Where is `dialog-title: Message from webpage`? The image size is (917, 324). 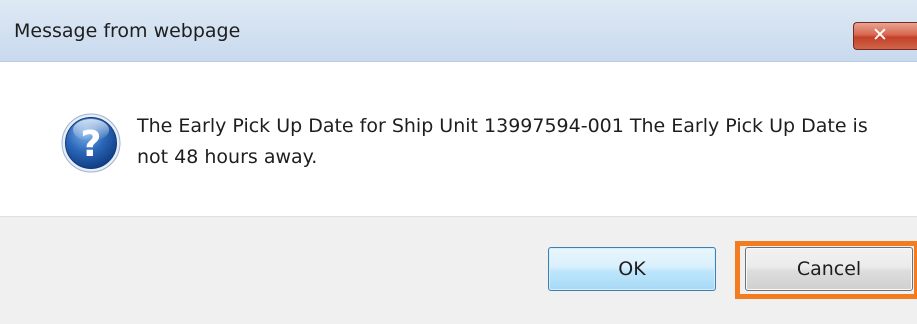
dialog-title: Message from webpage is located at coordinates (127, 31).